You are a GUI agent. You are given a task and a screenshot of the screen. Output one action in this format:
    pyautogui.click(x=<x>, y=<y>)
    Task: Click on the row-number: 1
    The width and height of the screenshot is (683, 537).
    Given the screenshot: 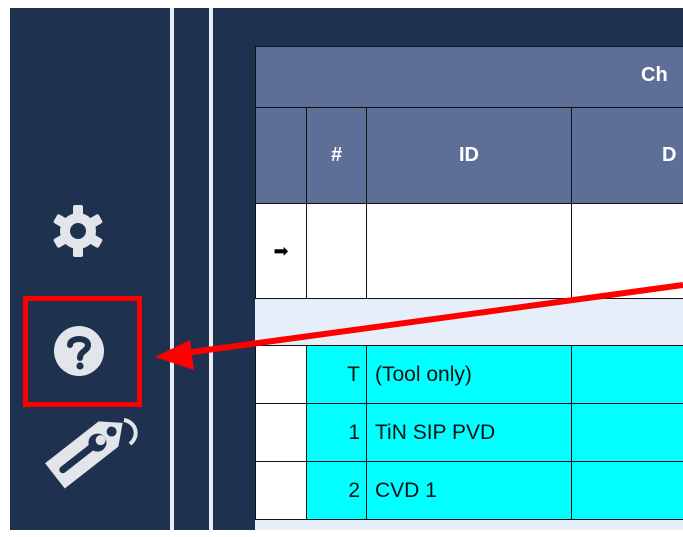 What is the action you would take?
    pyautogui.click(x=337, y=433)
    